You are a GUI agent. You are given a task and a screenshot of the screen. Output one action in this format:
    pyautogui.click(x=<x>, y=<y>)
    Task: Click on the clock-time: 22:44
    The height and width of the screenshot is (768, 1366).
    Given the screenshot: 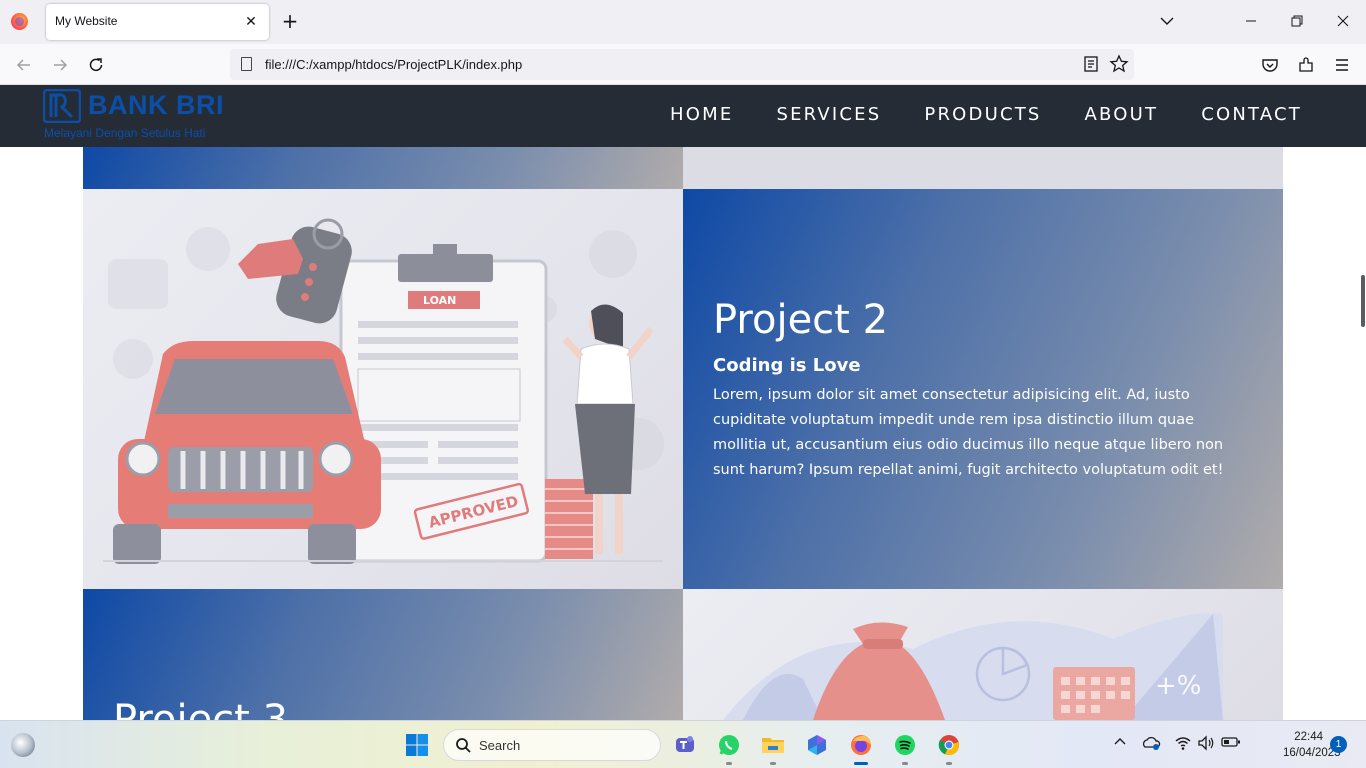 What is the action you would take?
    pyautogui.click(x=1308, y=737)
    